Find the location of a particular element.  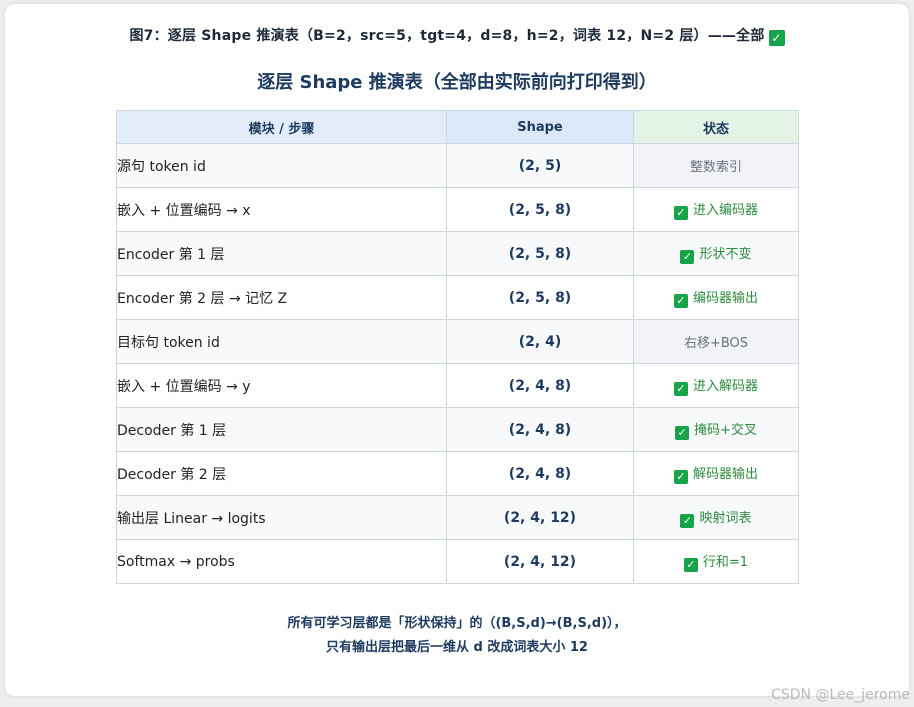

step-cell: 嵌入 + 位置编码 → y is located at coordinates (281, 385).